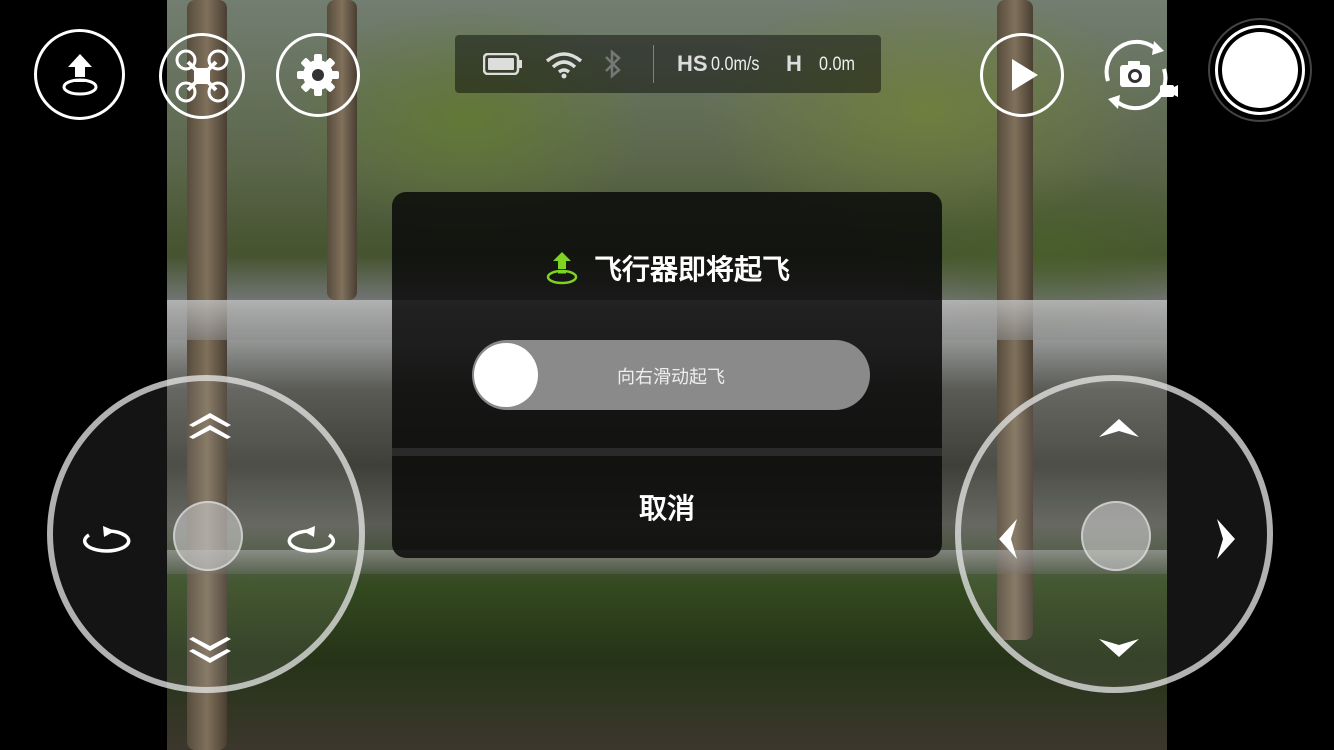 The width and height of the screenshot is (1334, 750). I want to click on right-icon, so click(1226, 539).